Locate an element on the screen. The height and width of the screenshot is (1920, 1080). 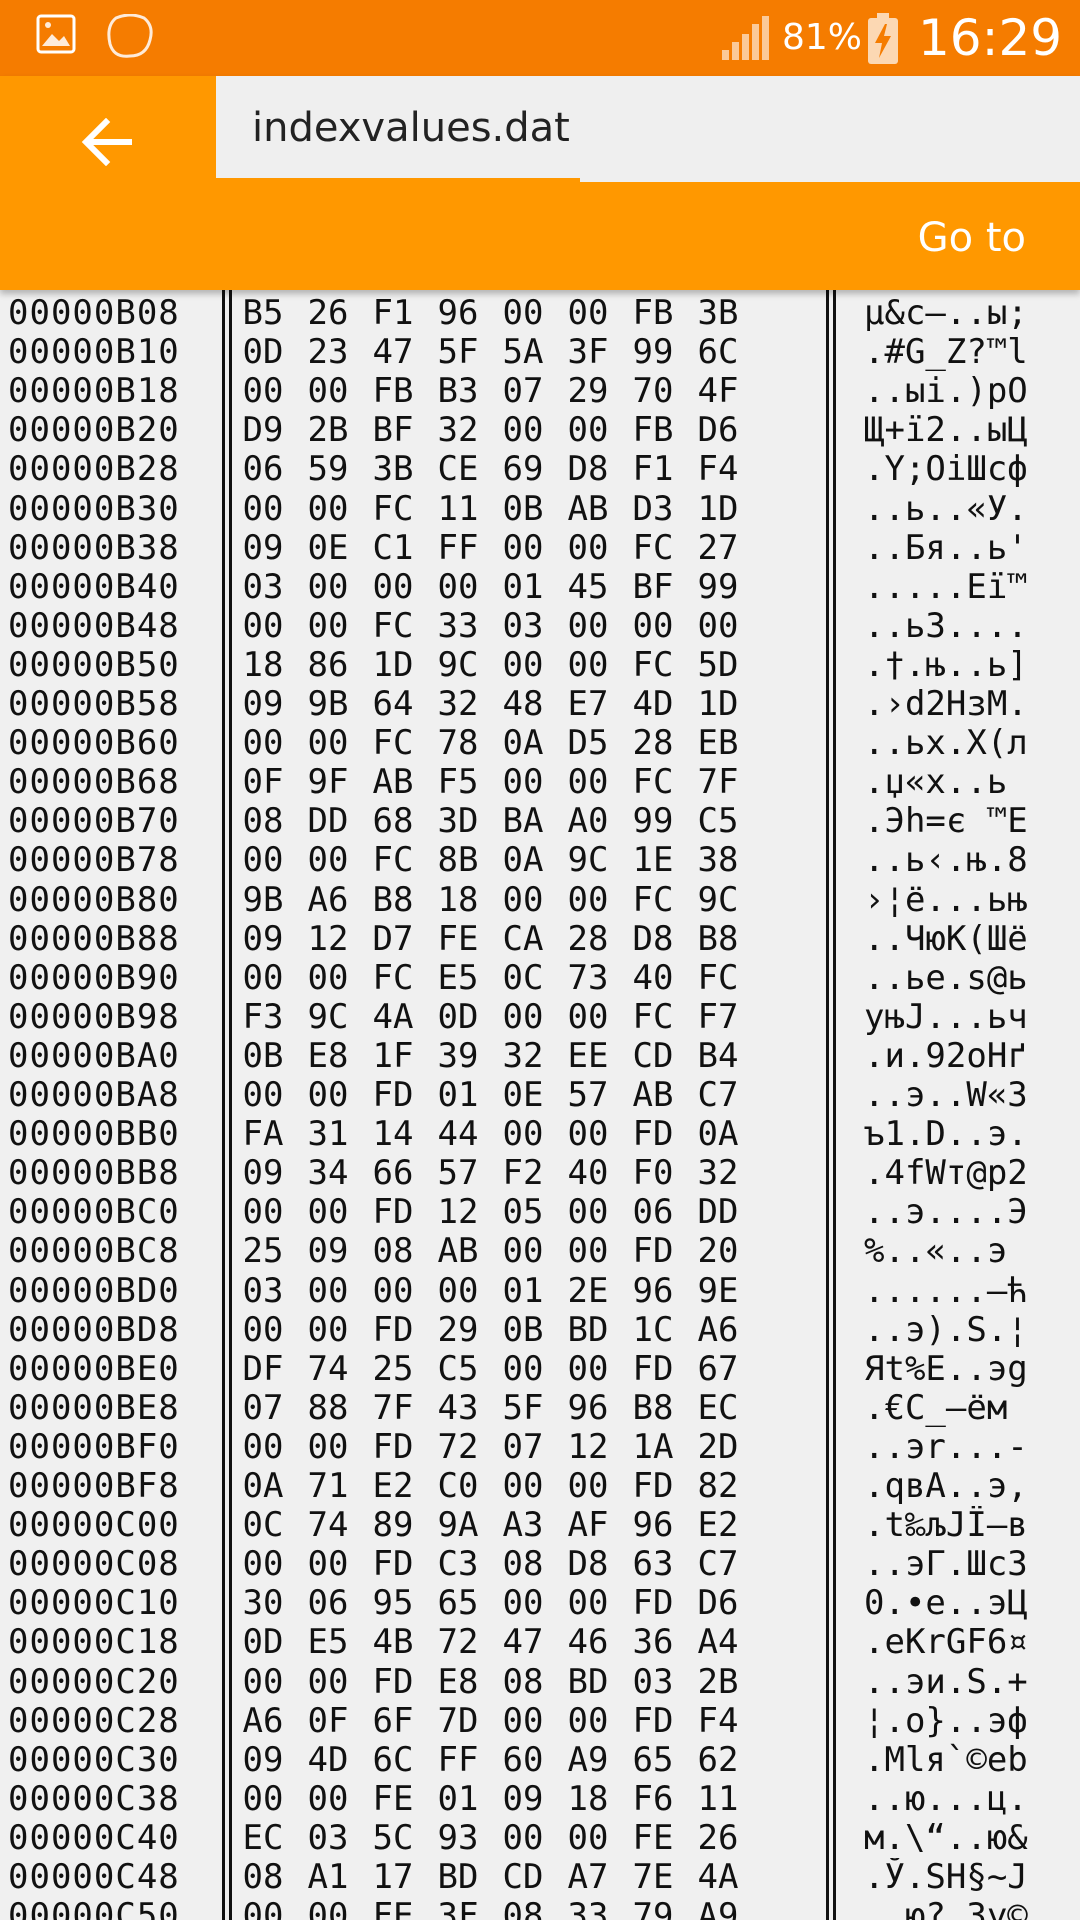
hex-byte: D7 is located at coordinates (393, 939).